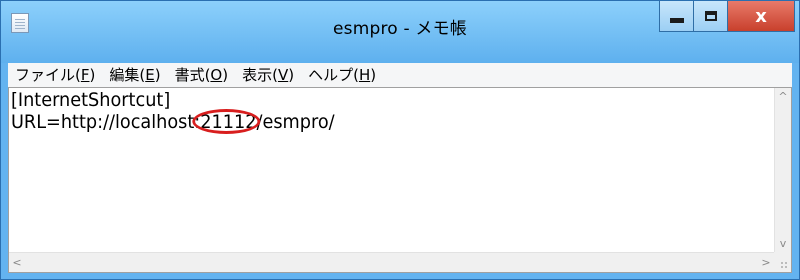 Image resolution: width=800 pixels, height=280 pixels. Describe the element at coordinates (782, 170) in the screenshot. I see `vertical-scrollbar: ^ v` at that location.